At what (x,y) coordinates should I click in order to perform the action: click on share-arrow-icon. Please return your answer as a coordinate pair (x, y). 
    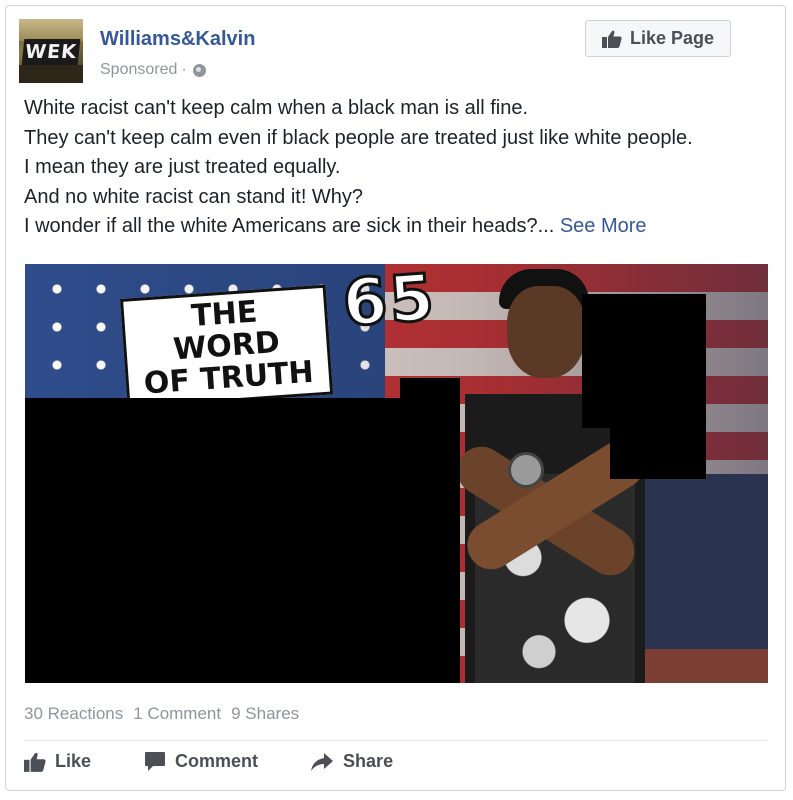
    Looking at the image, I should click on (322, 761).